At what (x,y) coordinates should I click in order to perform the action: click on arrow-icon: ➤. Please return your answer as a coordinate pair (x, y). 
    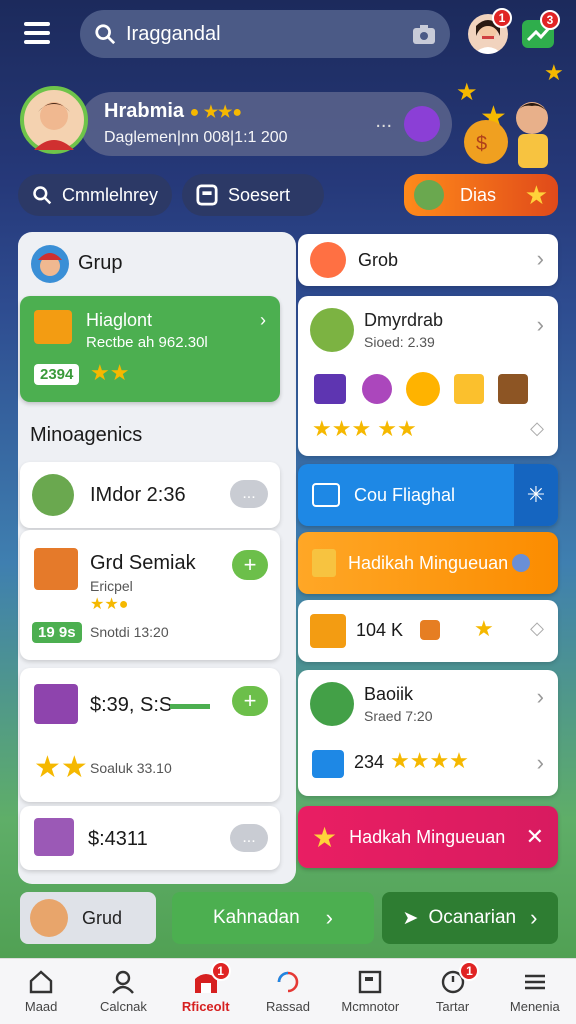
    Looking at the image, I should click on (410, 918).